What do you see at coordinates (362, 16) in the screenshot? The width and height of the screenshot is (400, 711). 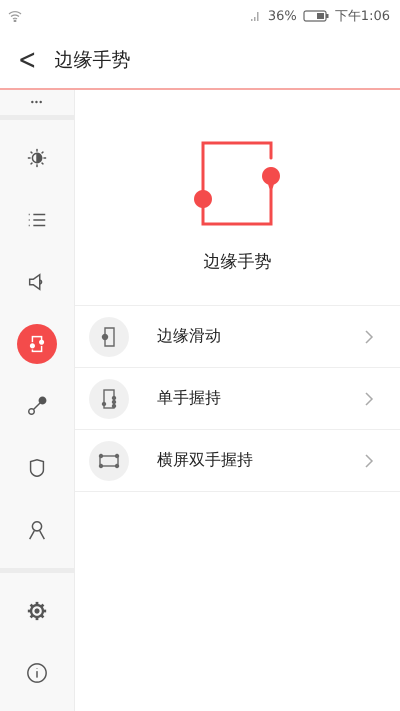 I see `clock-time: 下午1:06` at bounding box center [362, 16].